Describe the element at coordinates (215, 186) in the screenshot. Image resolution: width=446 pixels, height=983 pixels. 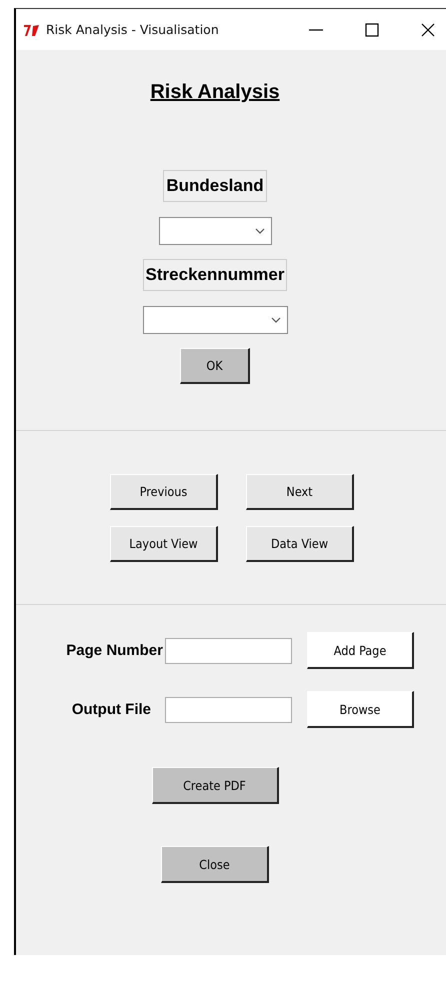
I see `field-label: Bundesland` at that location.